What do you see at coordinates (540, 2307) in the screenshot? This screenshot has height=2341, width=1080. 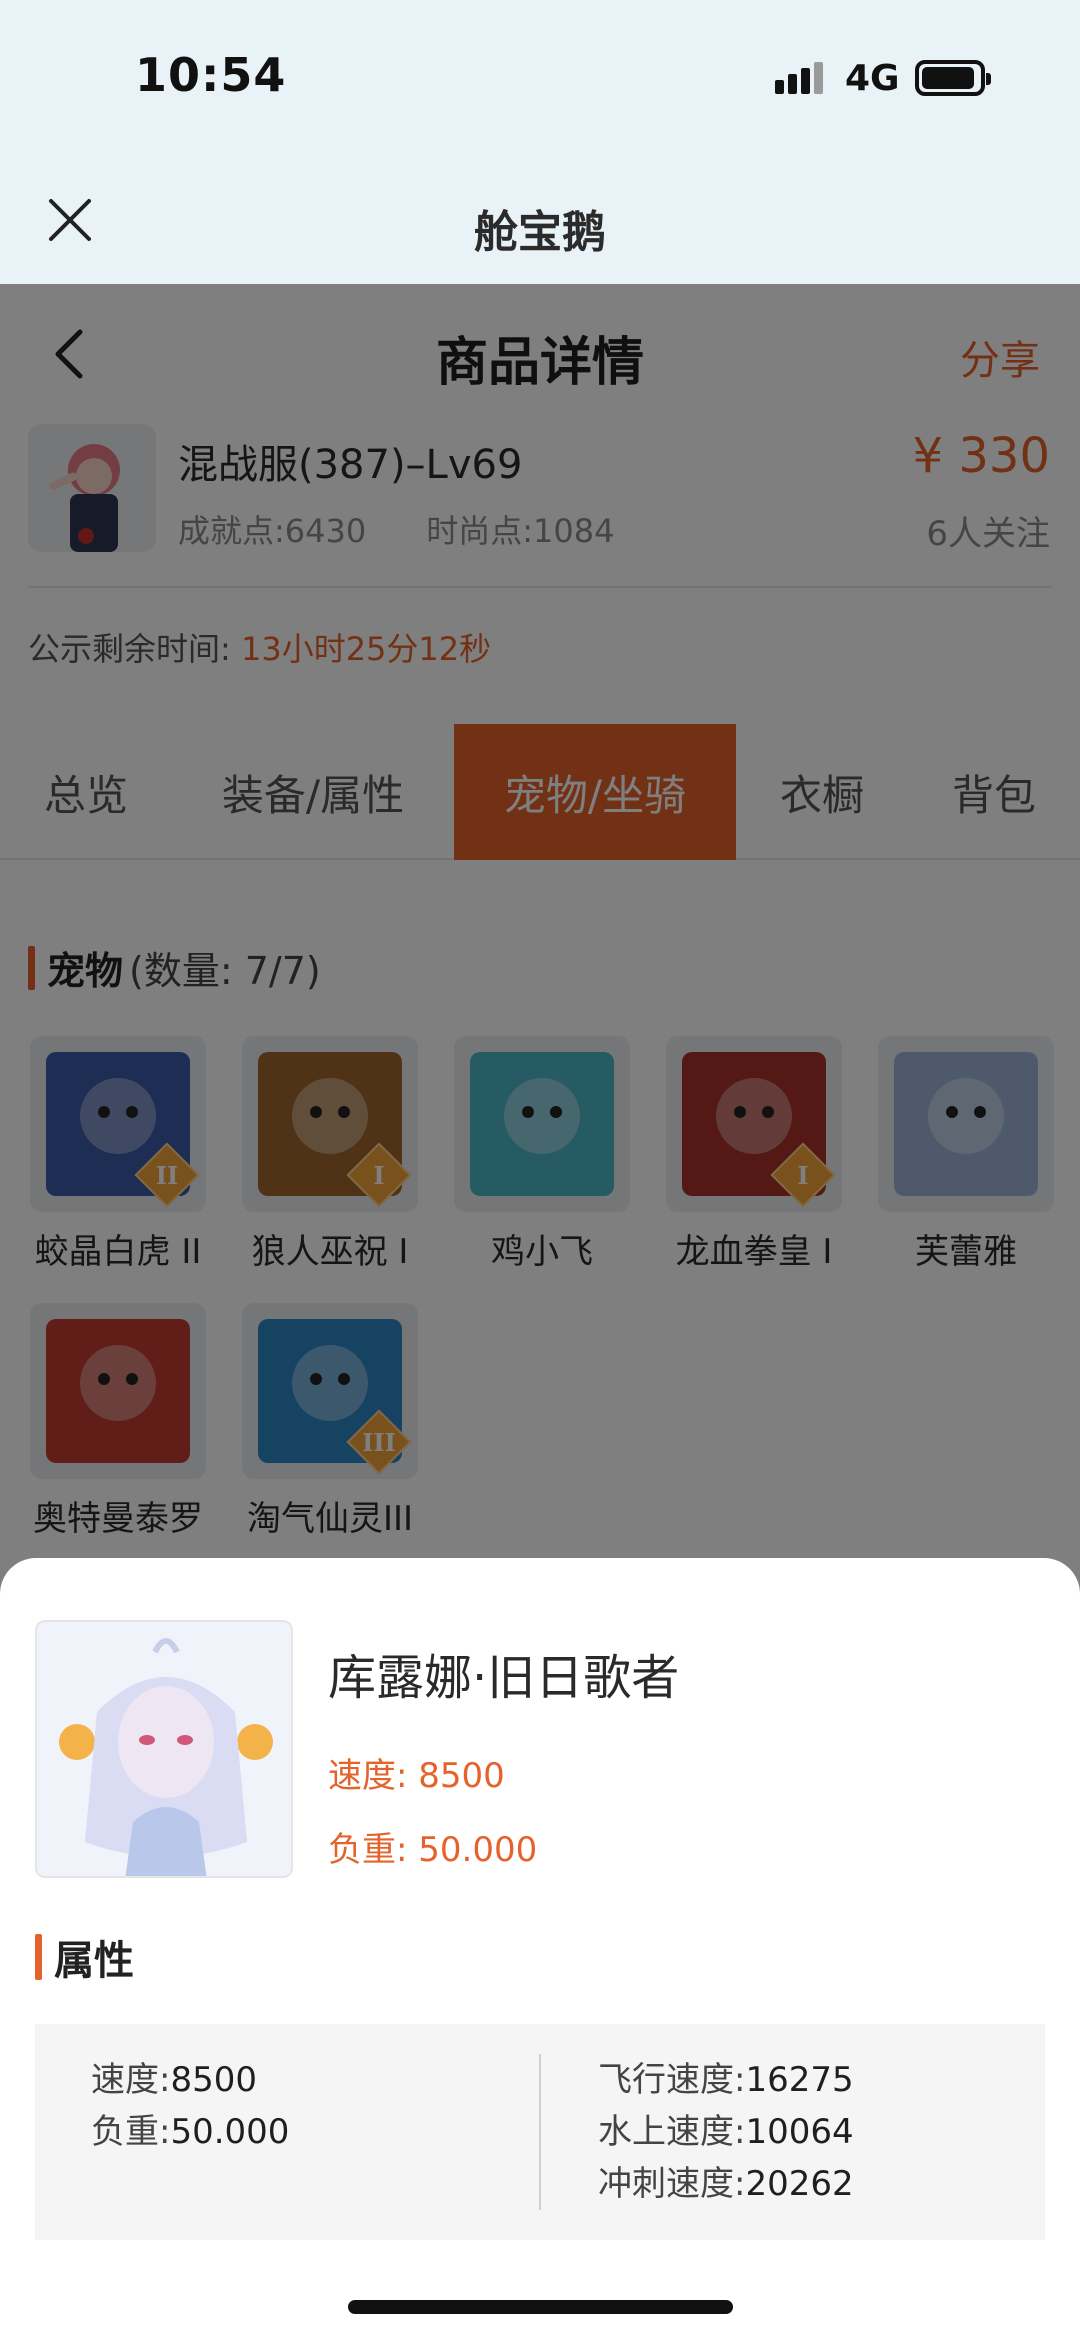 I see `home-indicator` at bounding box center [540, 2307].